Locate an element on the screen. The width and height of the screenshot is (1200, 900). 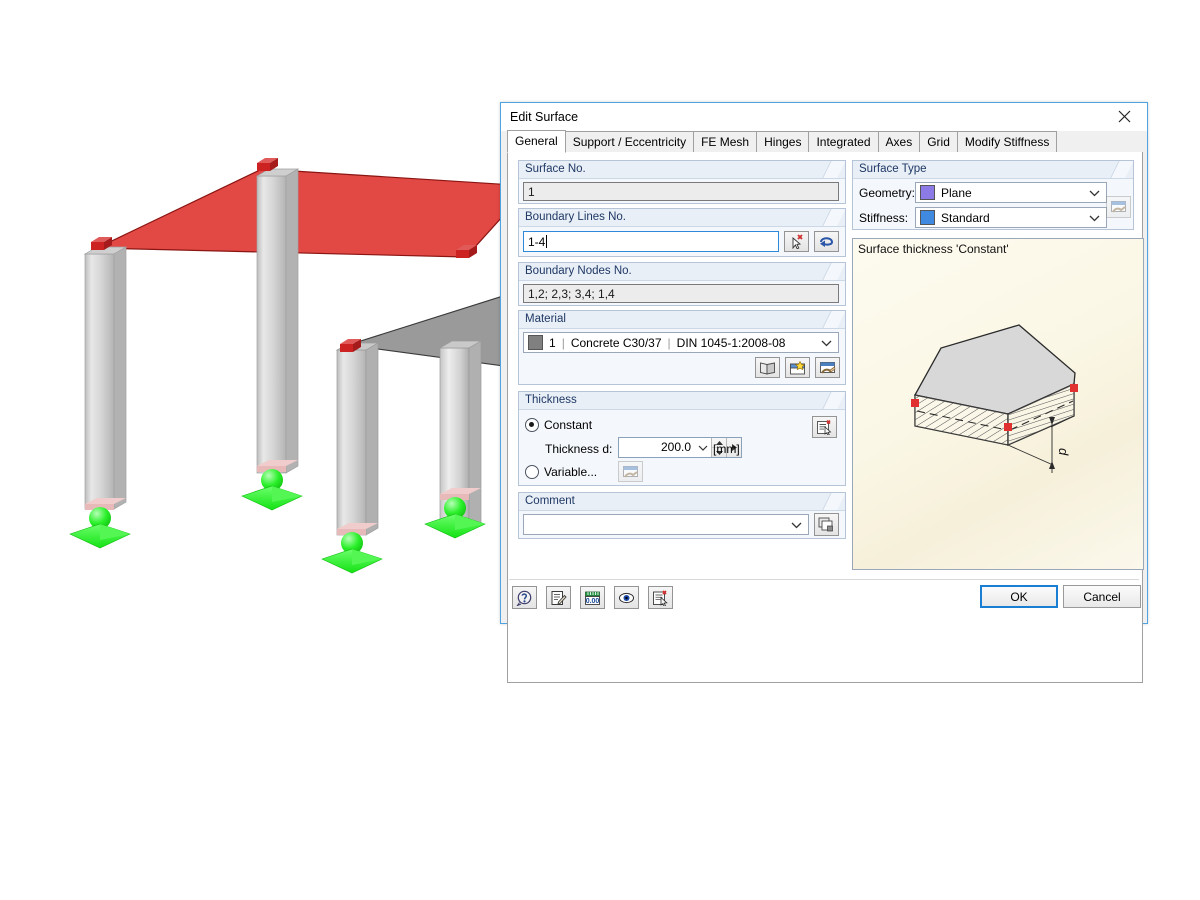
thickness-unit: [mm] is located at coordinates (726, 449).